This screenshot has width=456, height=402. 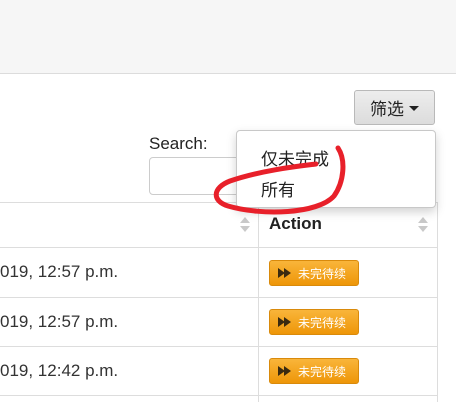 What do you see at coordinates (295, 224) in the screenshot?
I see `column-header-action: Action` at bounding box center [295, 224].